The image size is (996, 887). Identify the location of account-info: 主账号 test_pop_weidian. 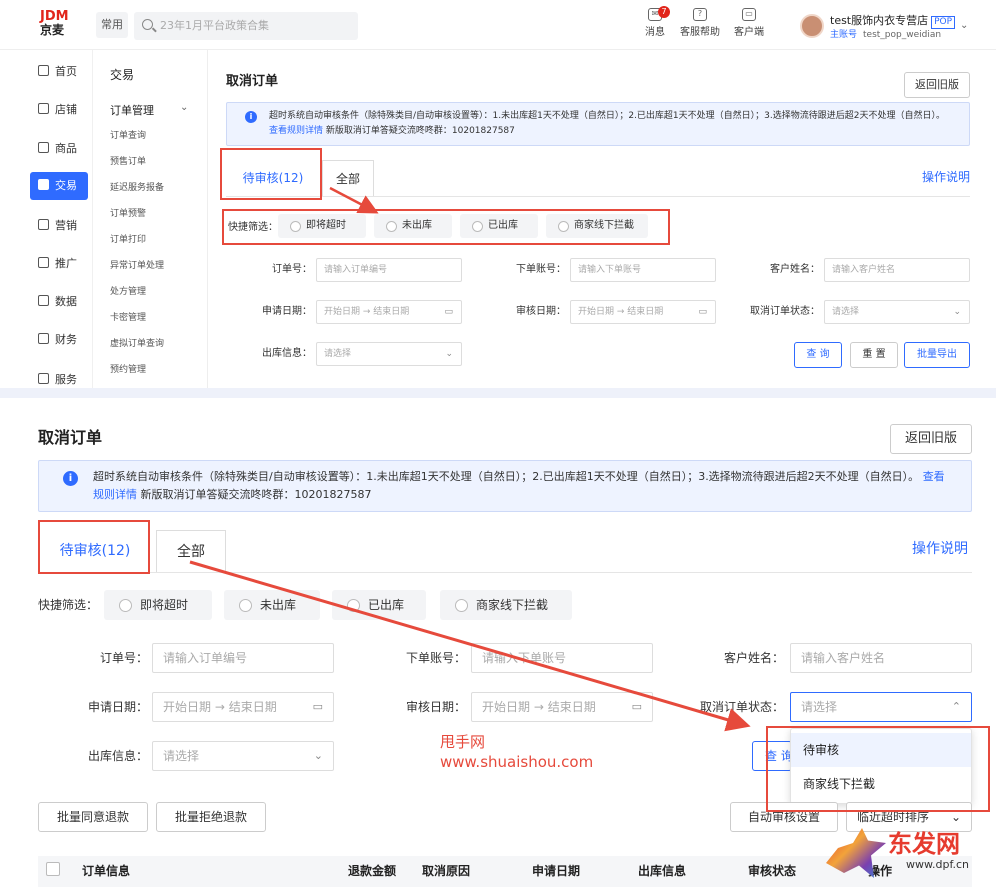
(885, 33).